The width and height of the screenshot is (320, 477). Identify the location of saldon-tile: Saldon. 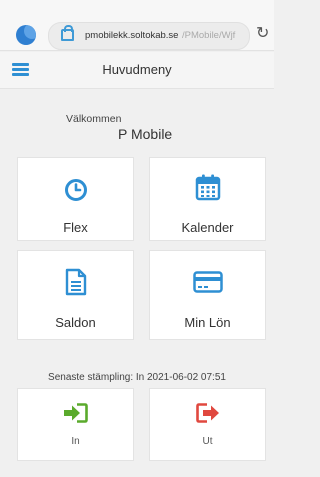
(75, 295).